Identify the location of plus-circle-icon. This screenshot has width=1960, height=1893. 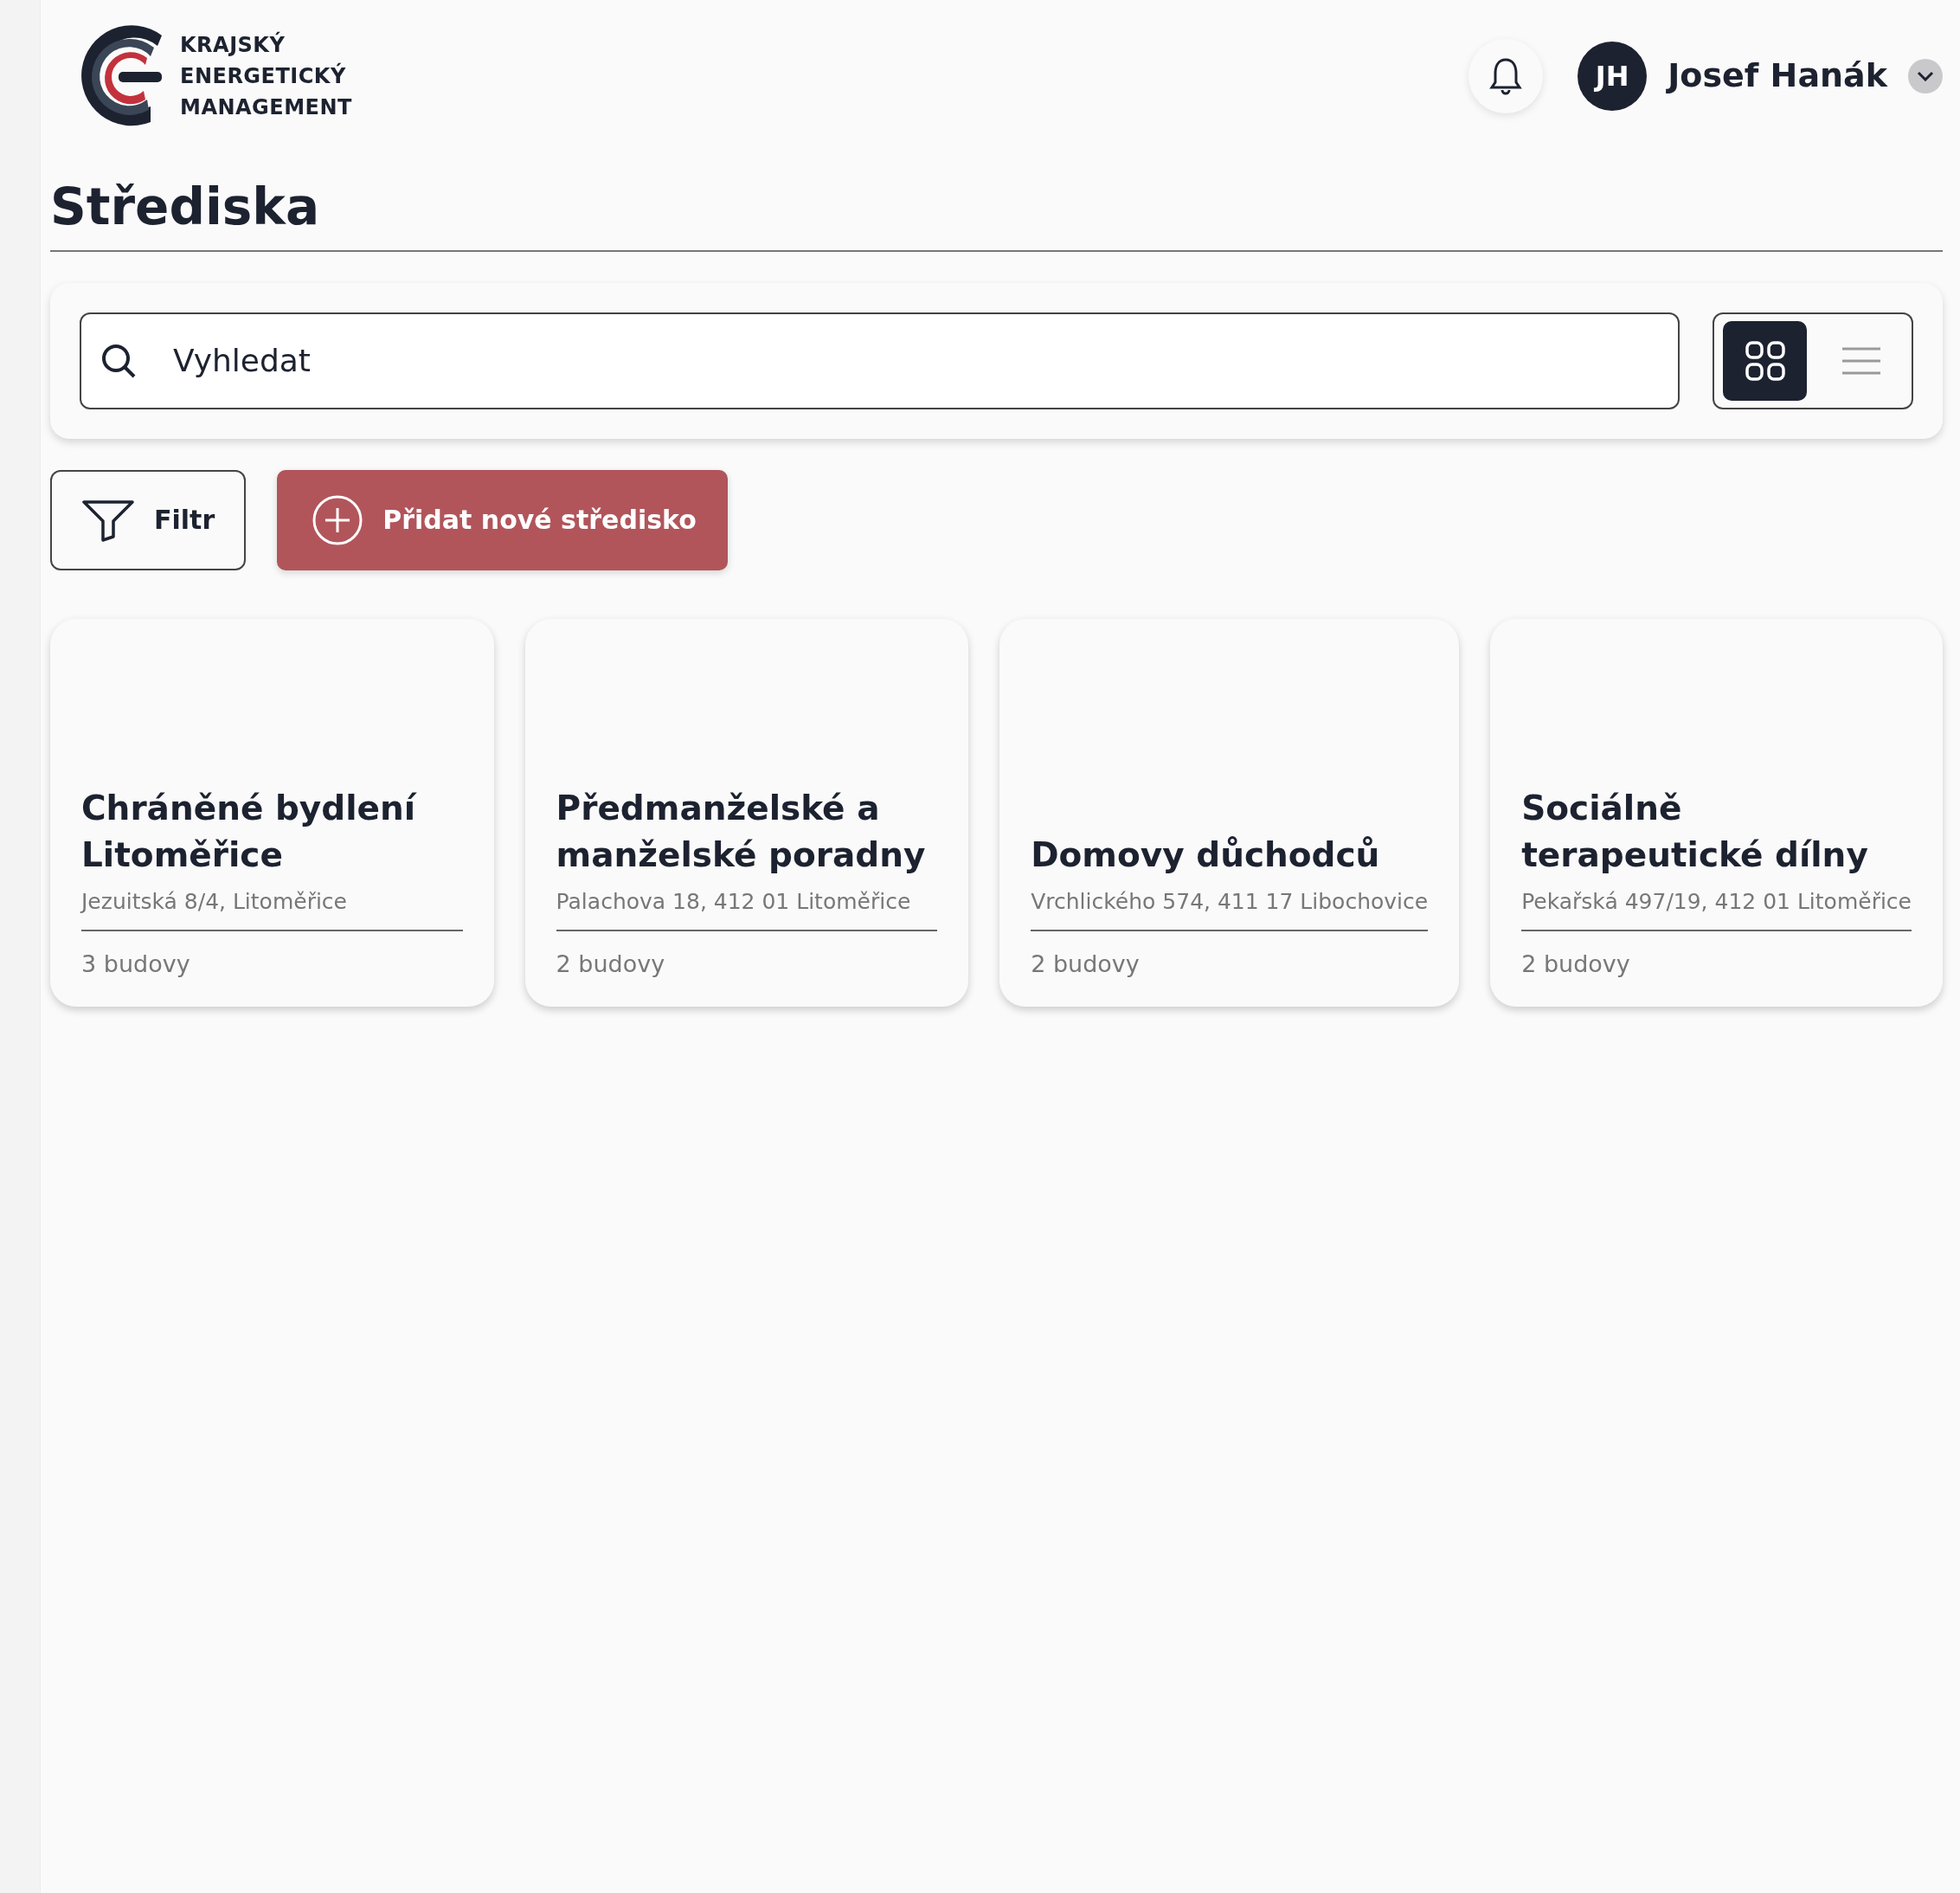
(338, 519).